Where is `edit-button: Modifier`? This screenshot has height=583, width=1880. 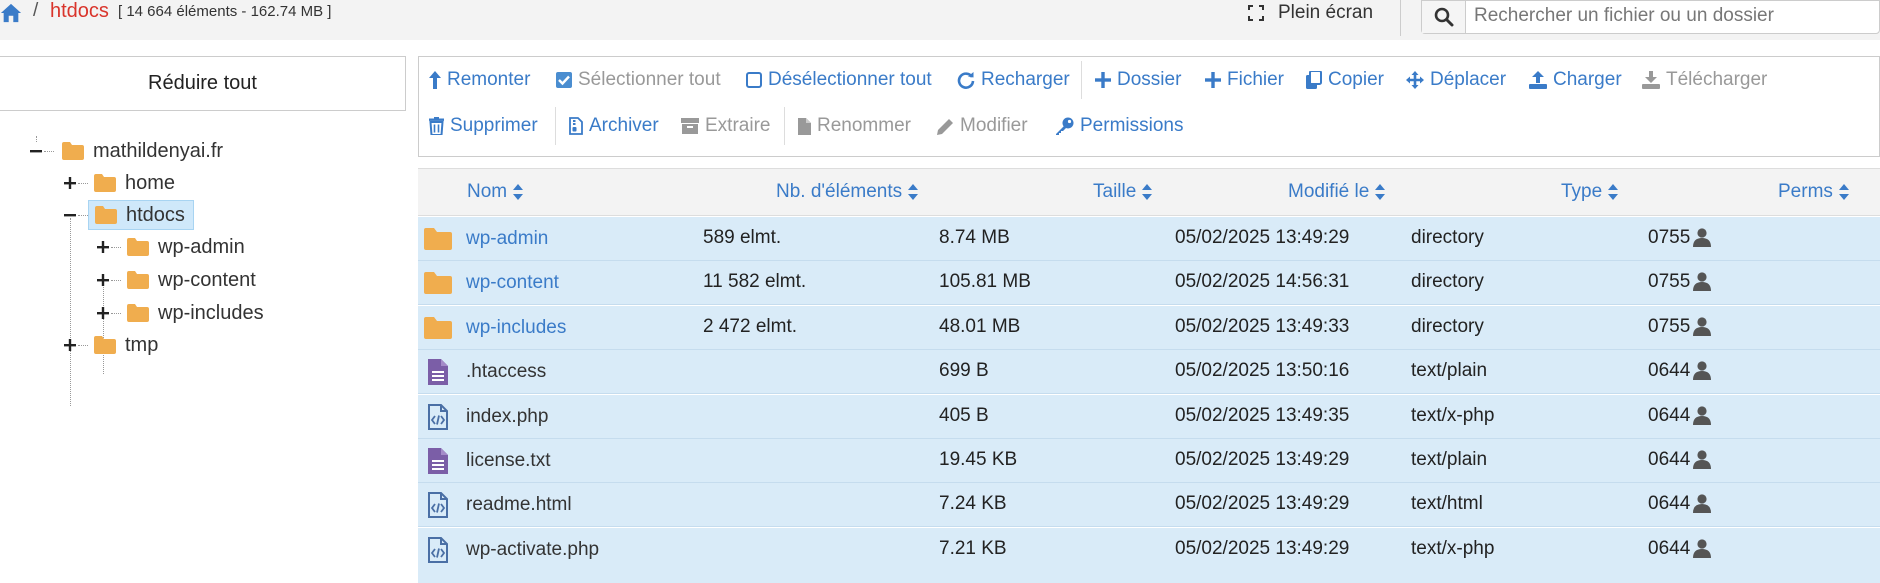
edit-button: Modifier is located at coordinates (982, 126).